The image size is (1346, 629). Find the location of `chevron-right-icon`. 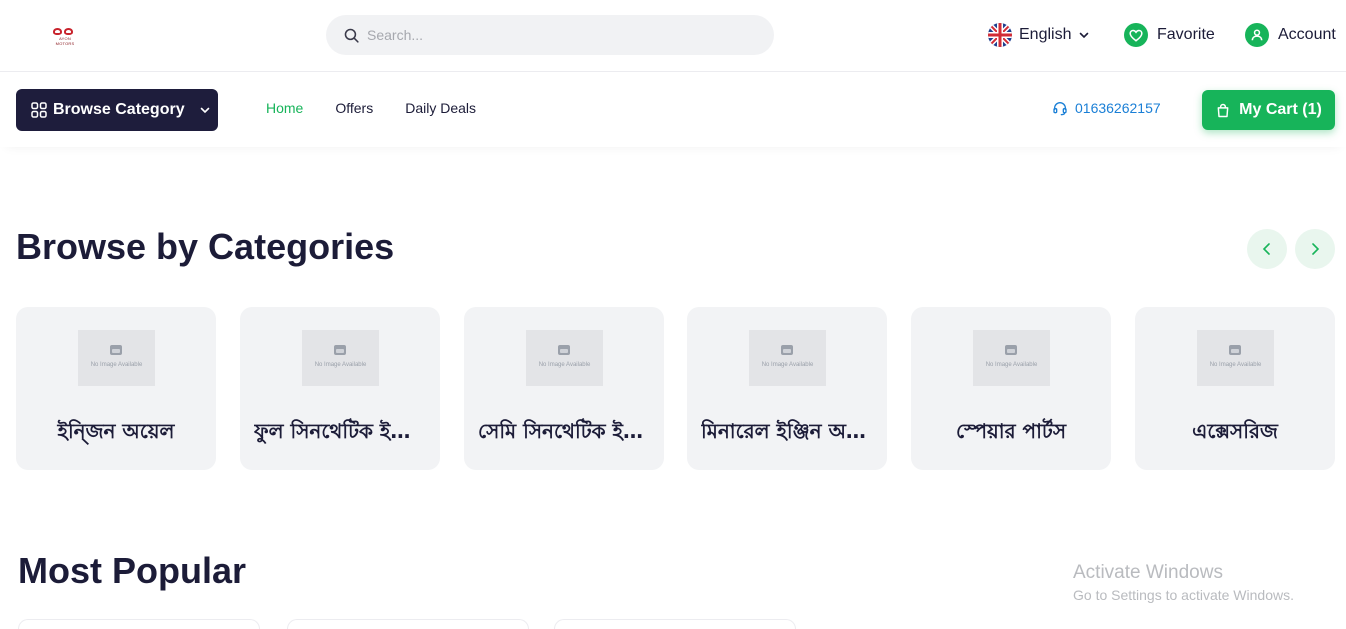

chevron-right-icon is located at coordinates (1316, 249).